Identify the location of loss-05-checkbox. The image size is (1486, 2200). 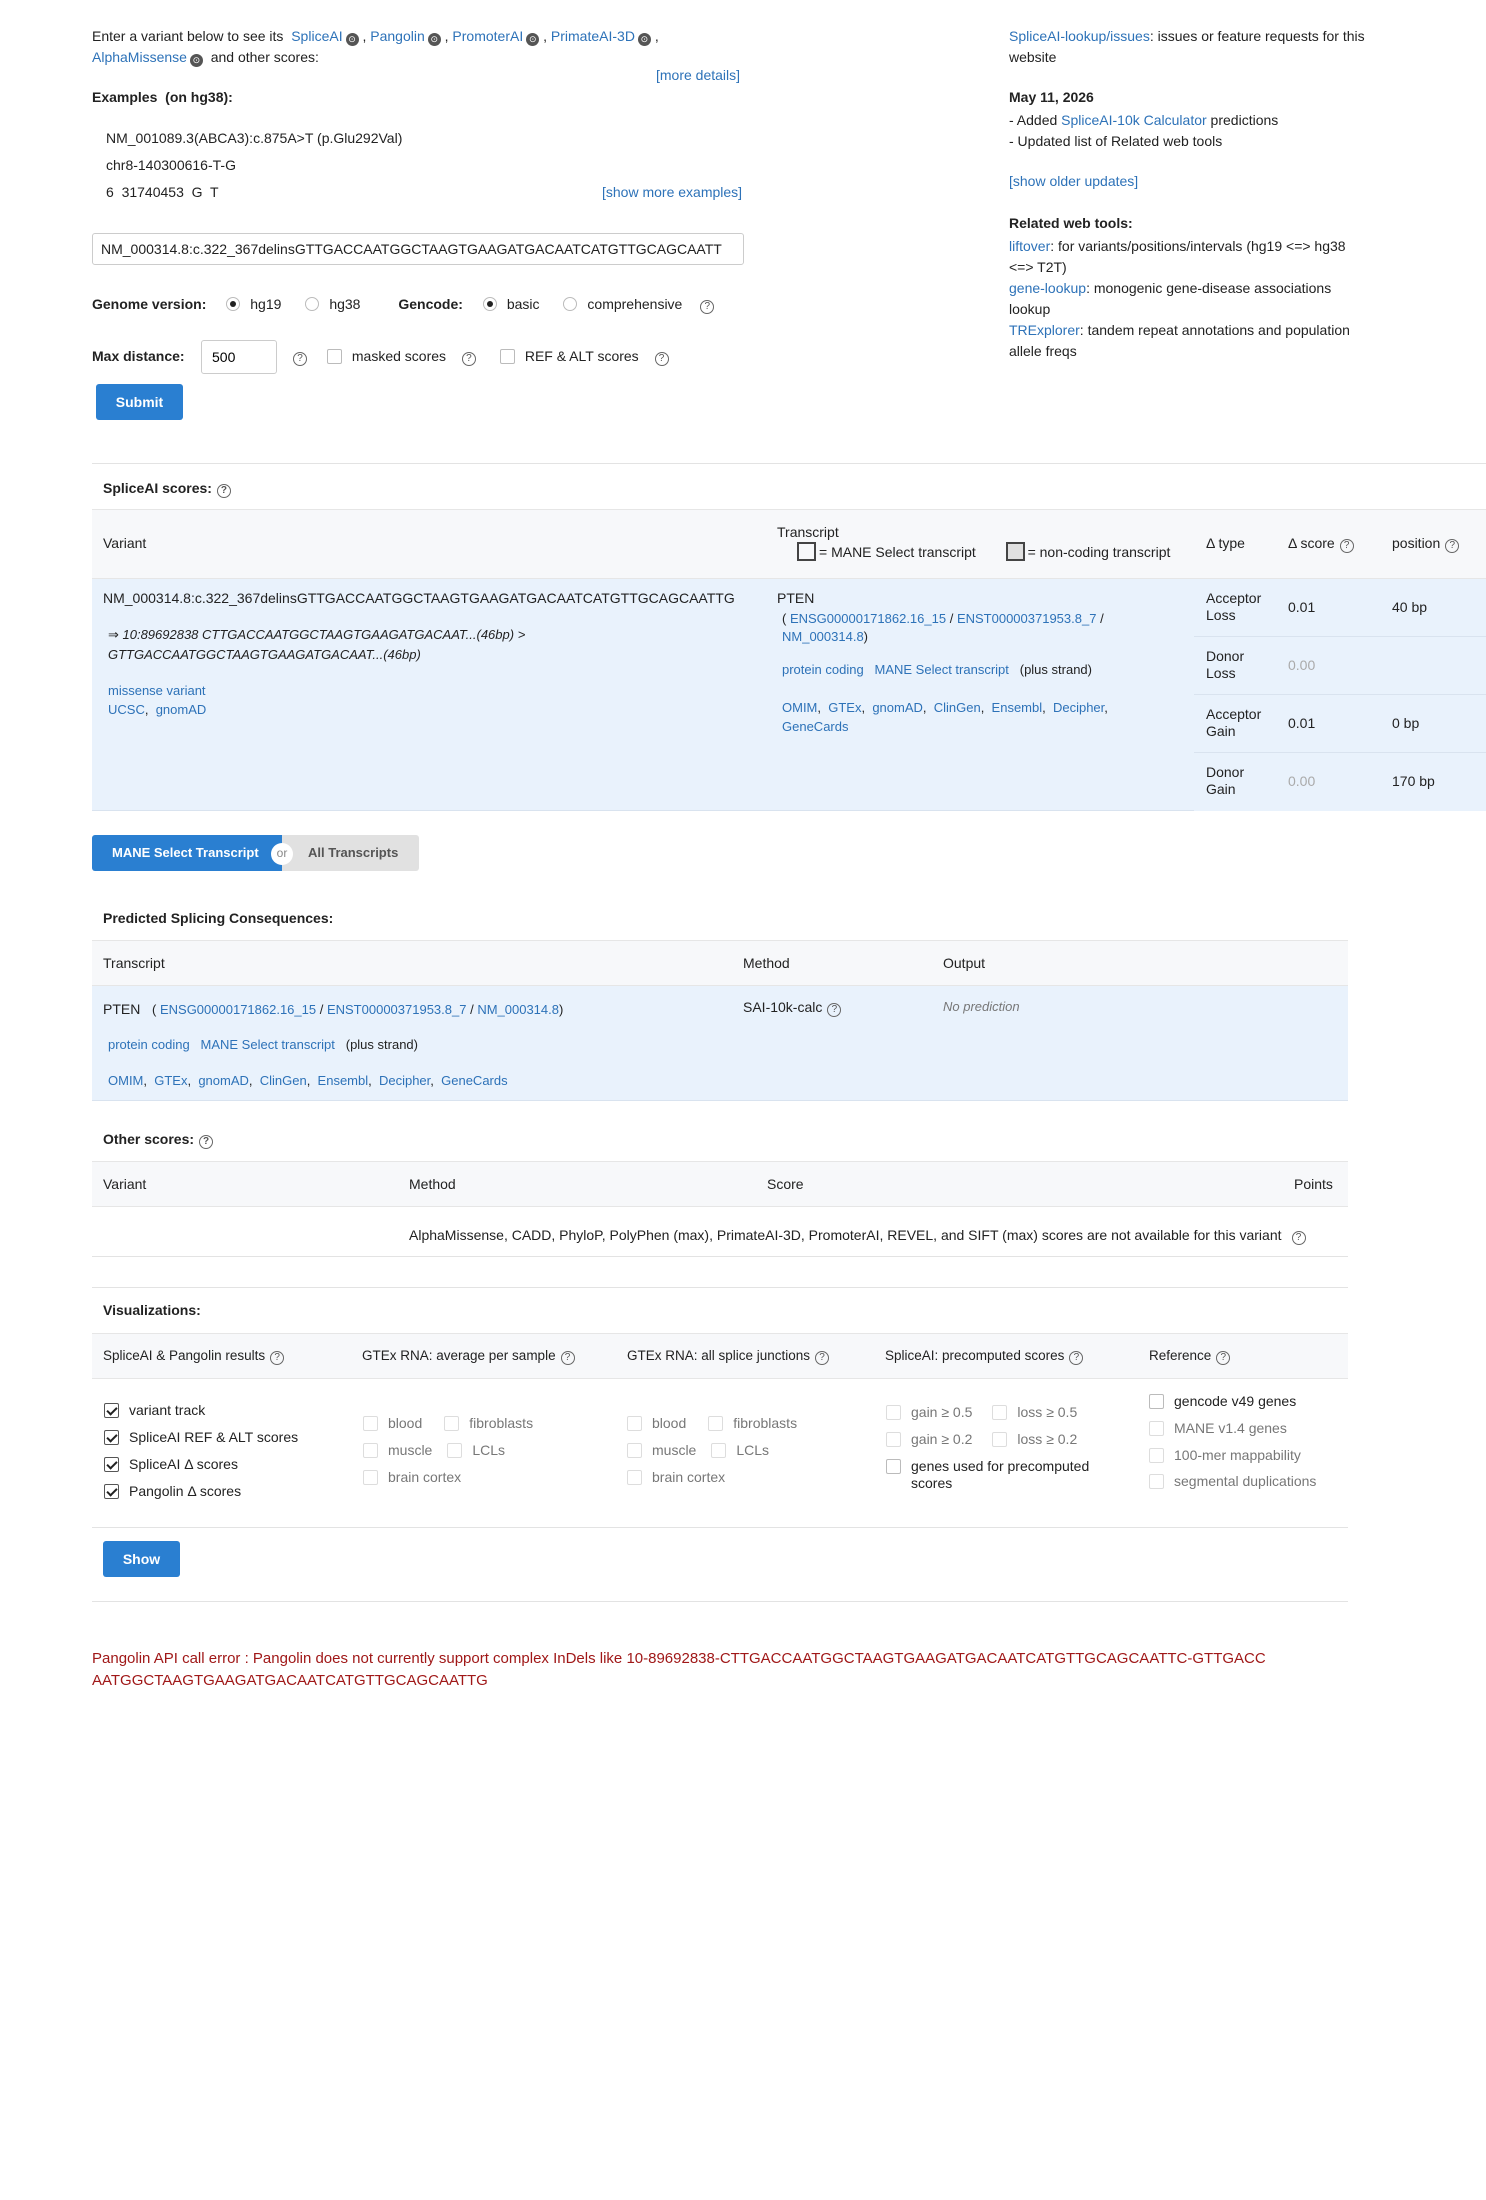
(1000, 1412).